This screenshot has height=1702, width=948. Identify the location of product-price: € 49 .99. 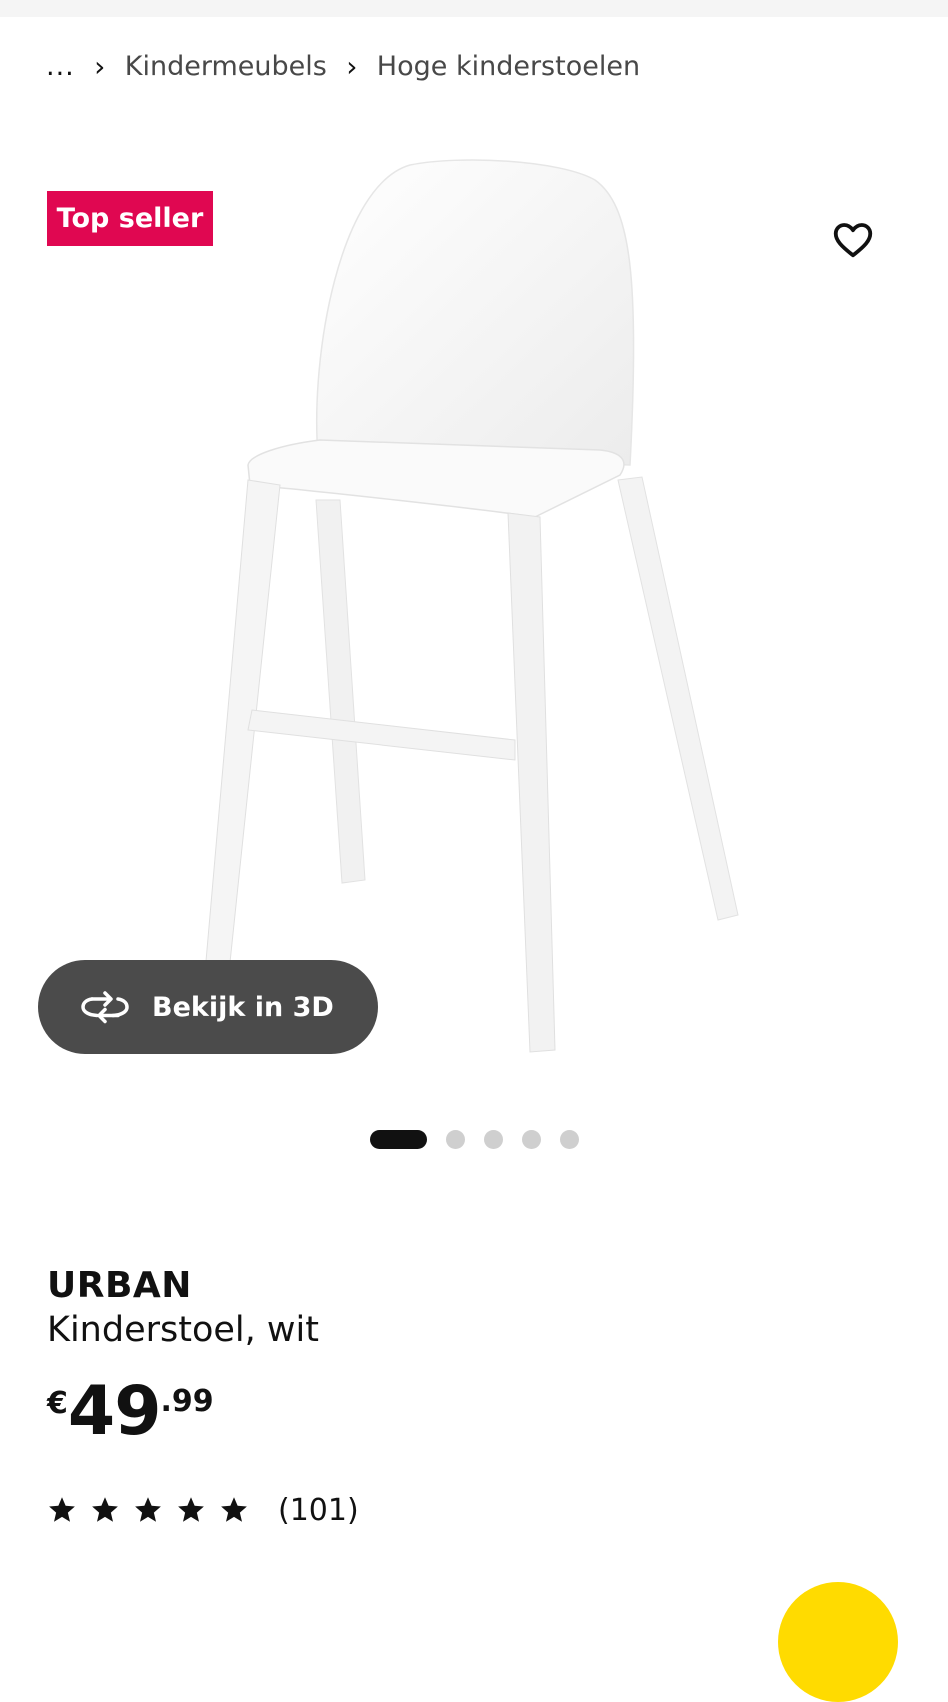
(130, 1418).